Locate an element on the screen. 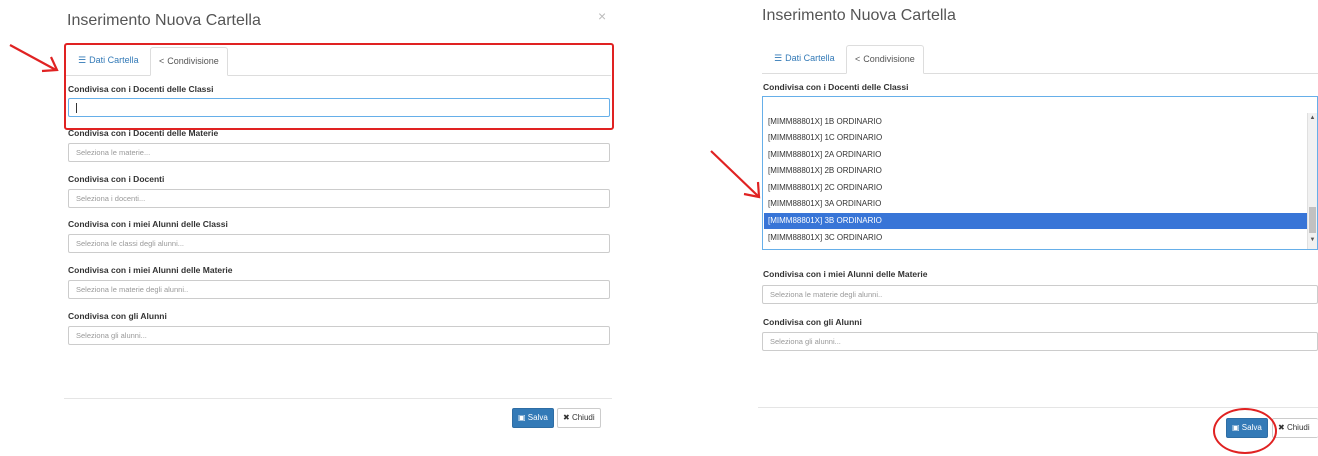  close-icon: × is located at coordinates (602, 16).